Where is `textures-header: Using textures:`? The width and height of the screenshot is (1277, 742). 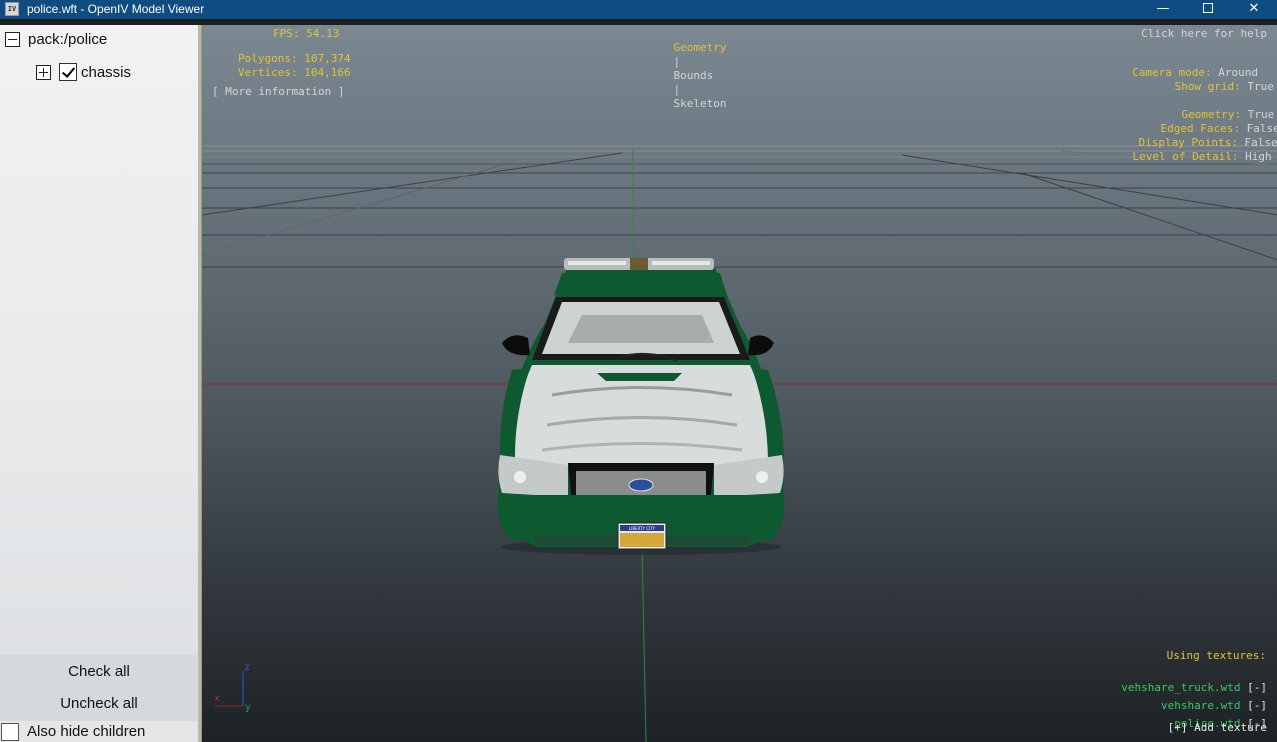 textures-header: Using textures: is located at coordinates (1216, 655).